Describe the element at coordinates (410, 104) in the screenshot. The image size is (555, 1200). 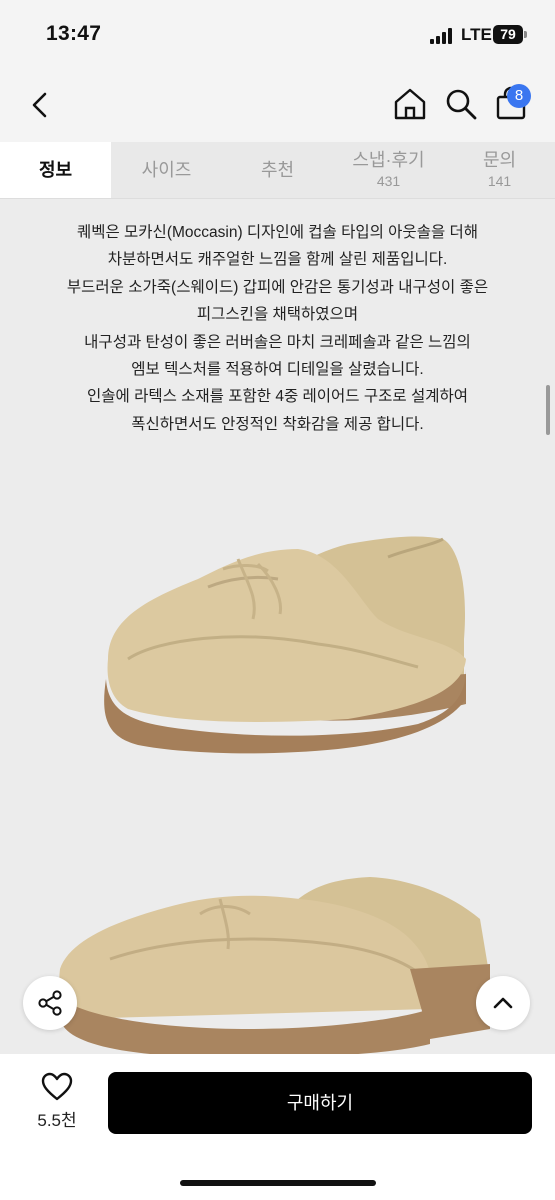
I see `home-icon` at that location.